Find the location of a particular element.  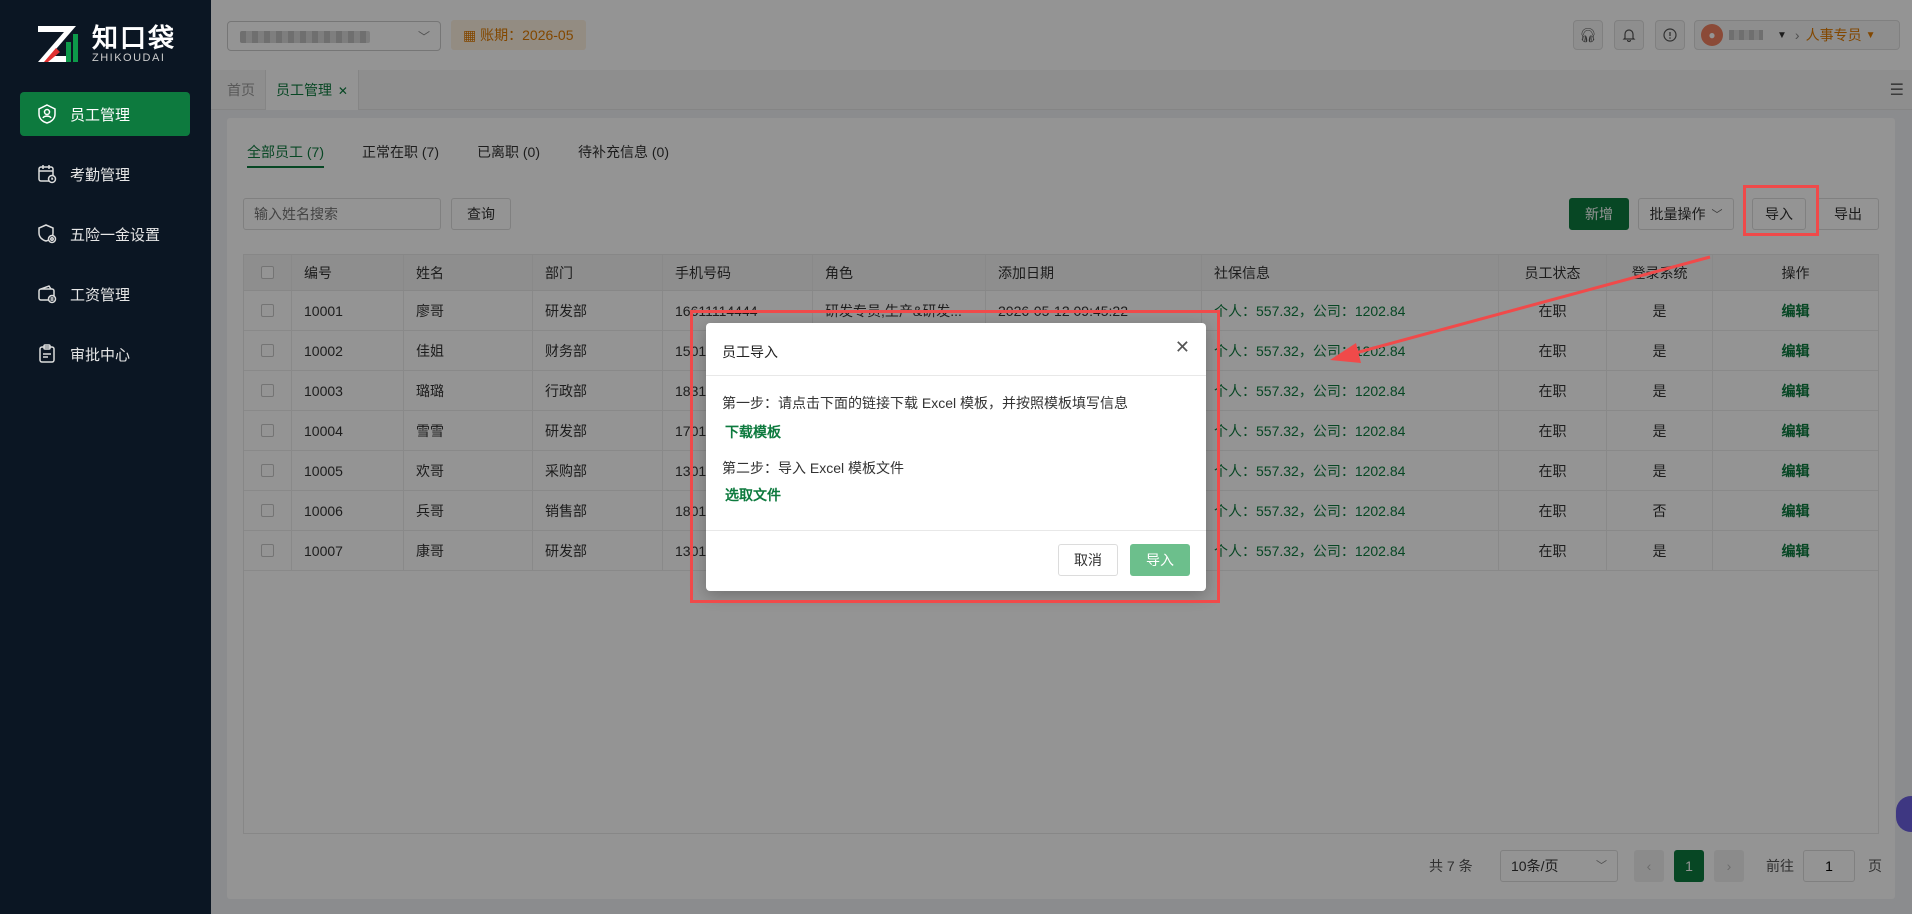

clipboard-icon is located at coordinates (47, 354).